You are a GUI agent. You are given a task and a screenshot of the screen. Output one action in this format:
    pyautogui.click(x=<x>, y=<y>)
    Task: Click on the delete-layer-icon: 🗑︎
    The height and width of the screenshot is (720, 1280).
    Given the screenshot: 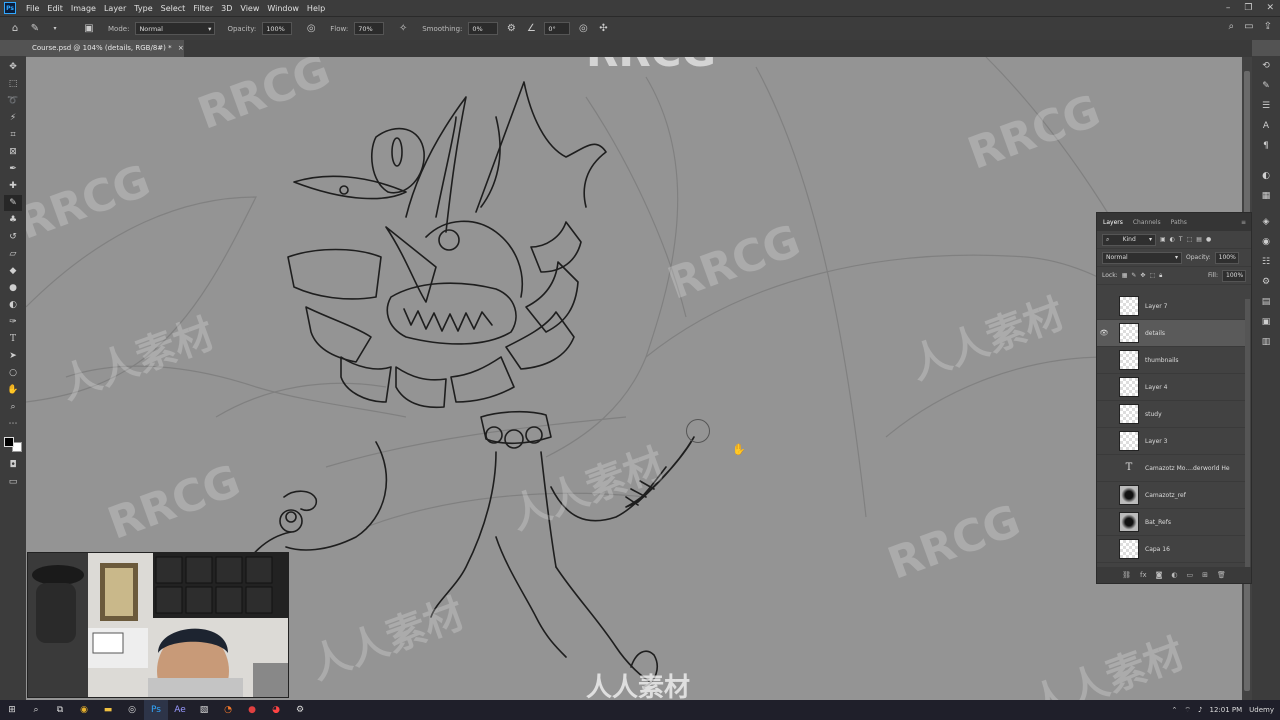 What is the action you would take?
    pyautogui.click(x=1221, y=575)
    